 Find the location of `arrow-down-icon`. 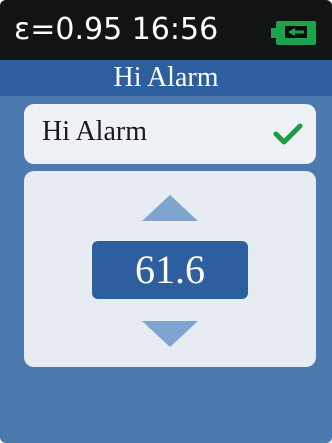

arrow-down-icon is located at coordinates (170, 334).